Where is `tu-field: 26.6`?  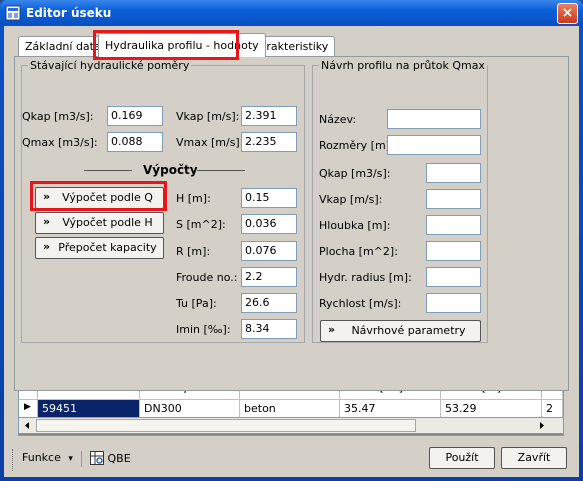
tu-field: 26.6 is located at coordinates (269, 303).